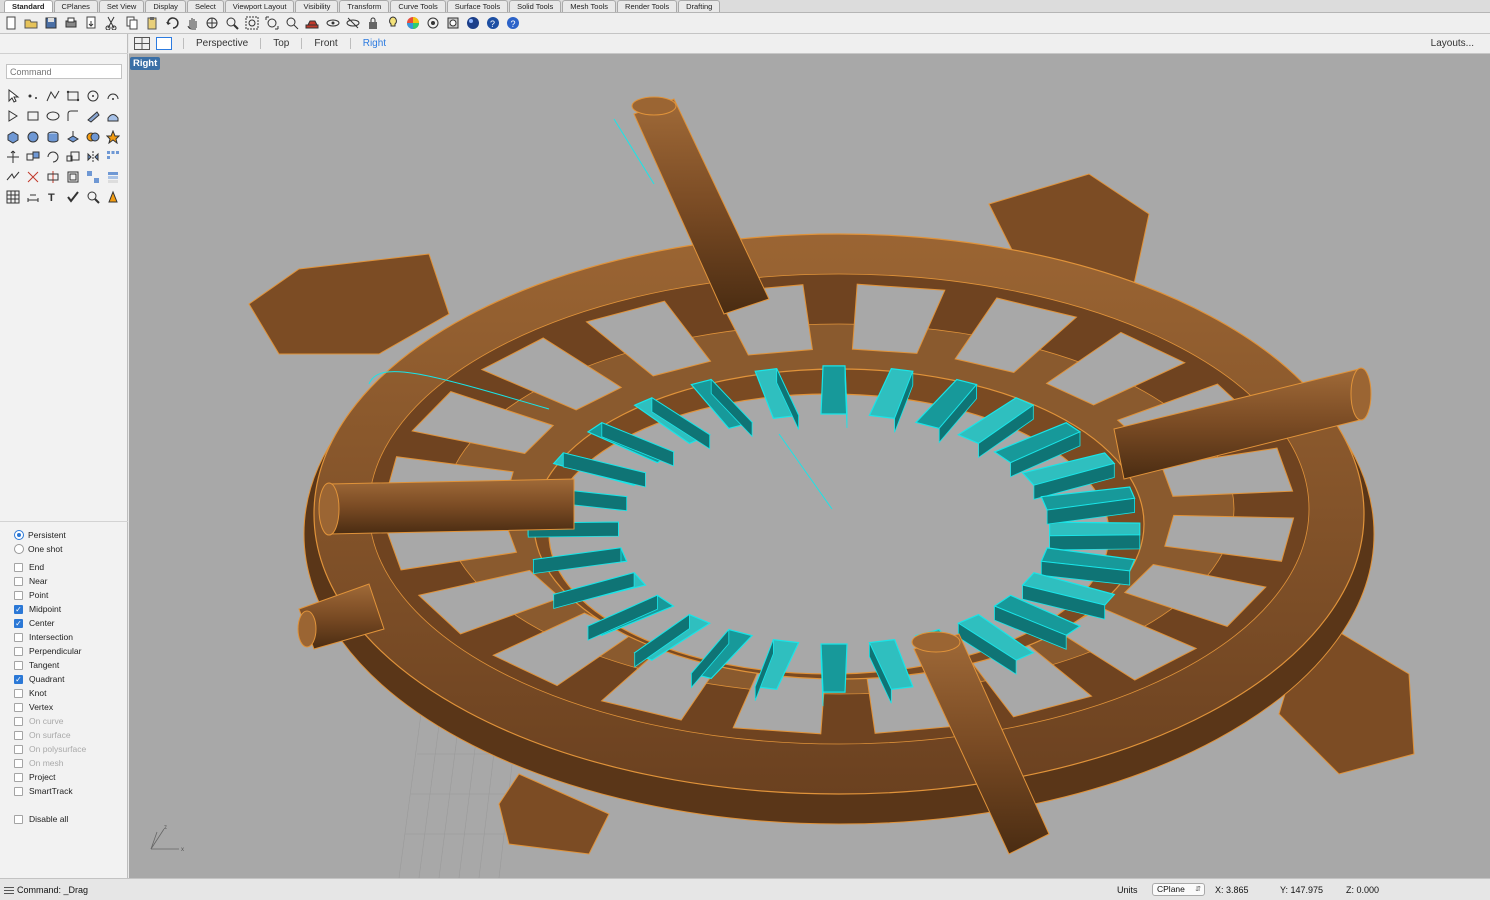  I want to click on explode-icon, so click(113, 137).